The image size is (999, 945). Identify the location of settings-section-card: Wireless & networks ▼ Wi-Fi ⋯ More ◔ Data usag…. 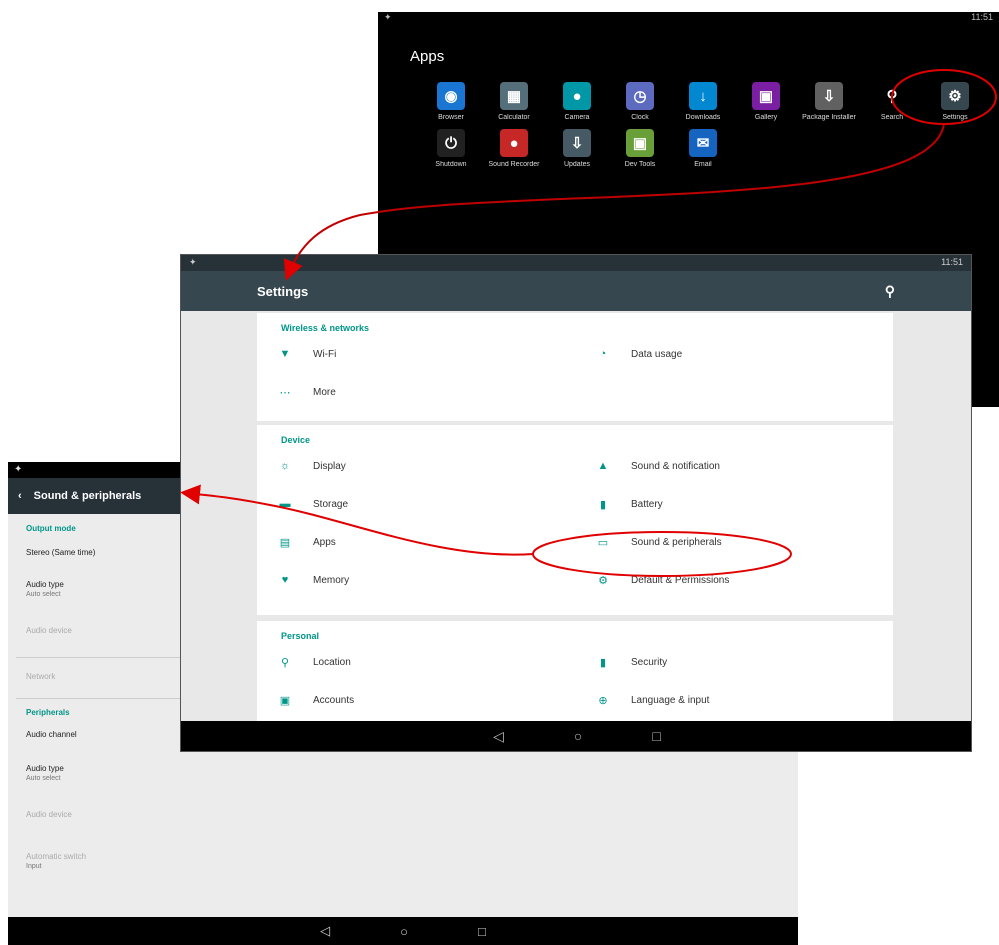
(575, 367).